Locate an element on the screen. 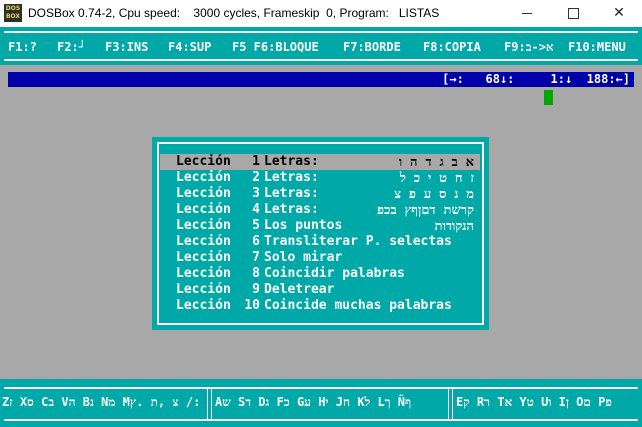 The height and width of the screenshot is (427, 642). lesson-number: 2 is located at coordinates (256, 177).